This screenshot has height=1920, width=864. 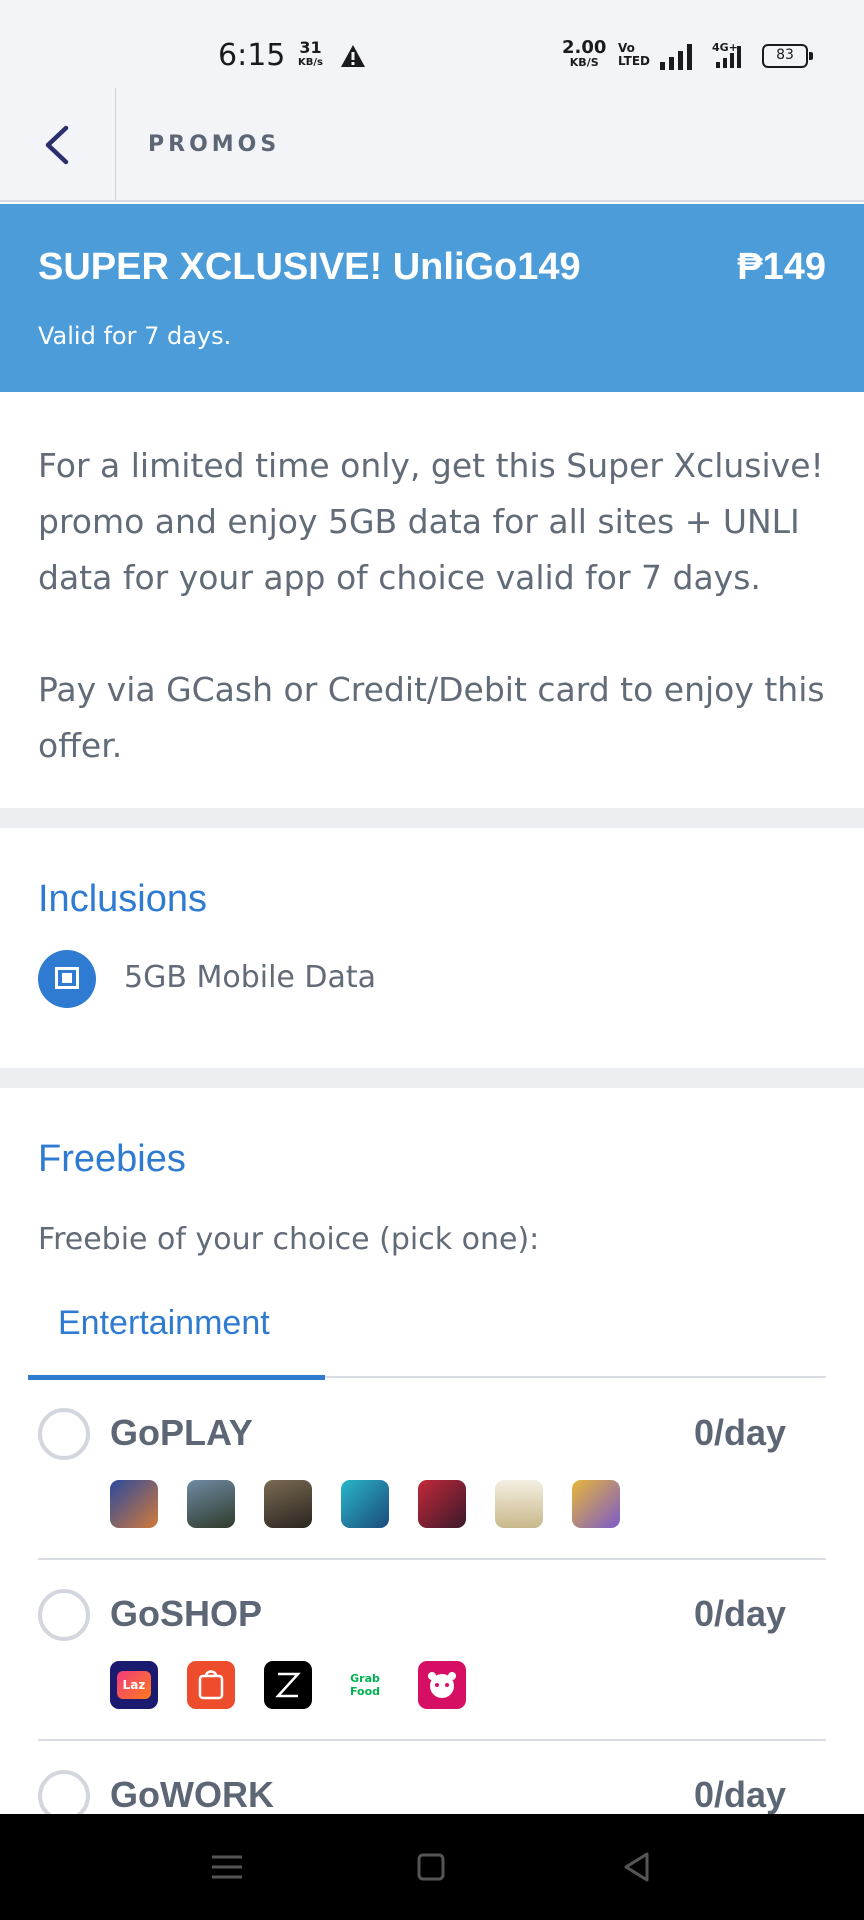 I want to click on option-name: GoPLAY, so click(x=181, y=1432).